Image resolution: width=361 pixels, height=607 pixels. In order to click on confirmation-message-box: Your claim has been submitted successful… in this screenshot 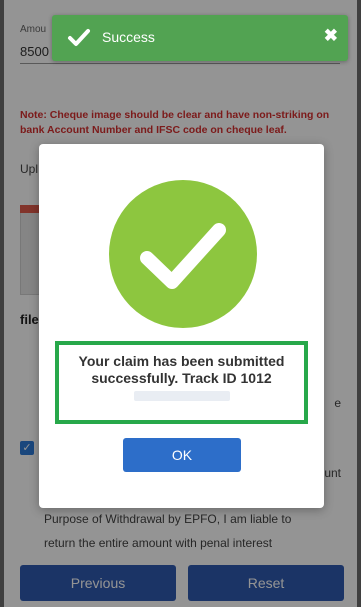, I will do `click(181, 382)`.